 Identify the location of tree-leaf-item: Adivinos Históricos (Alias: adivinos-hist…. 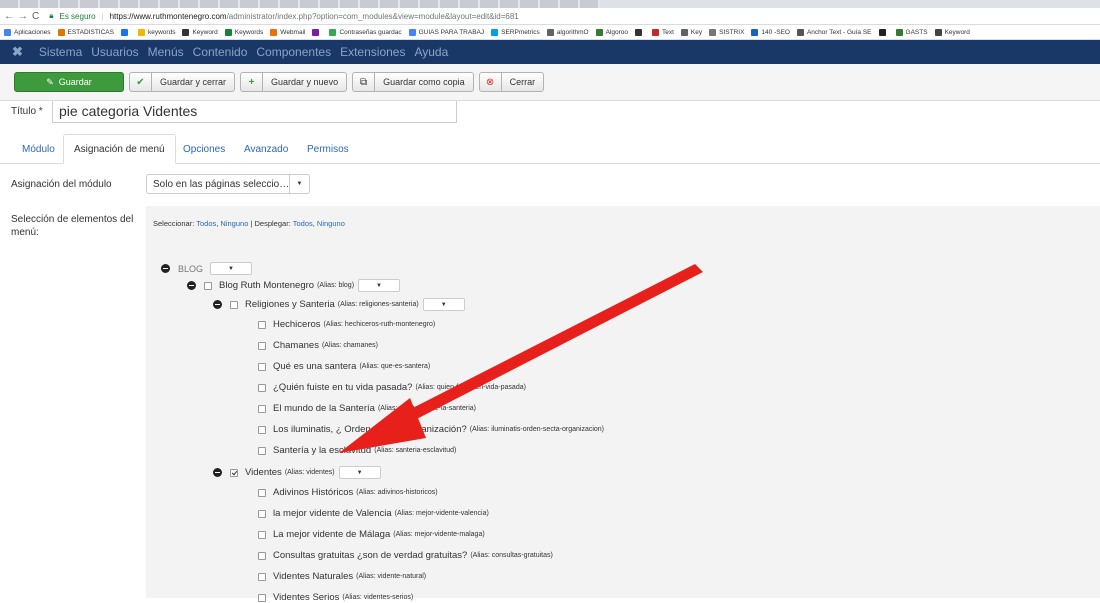
(348, 492).